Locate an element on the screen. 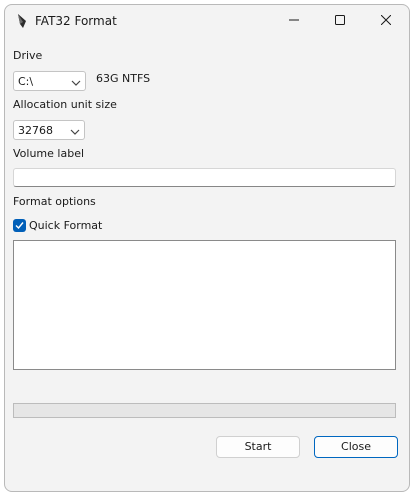 This screenshot has height=500, width=416. quick-format-label: Quick Format is located at coordinates (66, 225).